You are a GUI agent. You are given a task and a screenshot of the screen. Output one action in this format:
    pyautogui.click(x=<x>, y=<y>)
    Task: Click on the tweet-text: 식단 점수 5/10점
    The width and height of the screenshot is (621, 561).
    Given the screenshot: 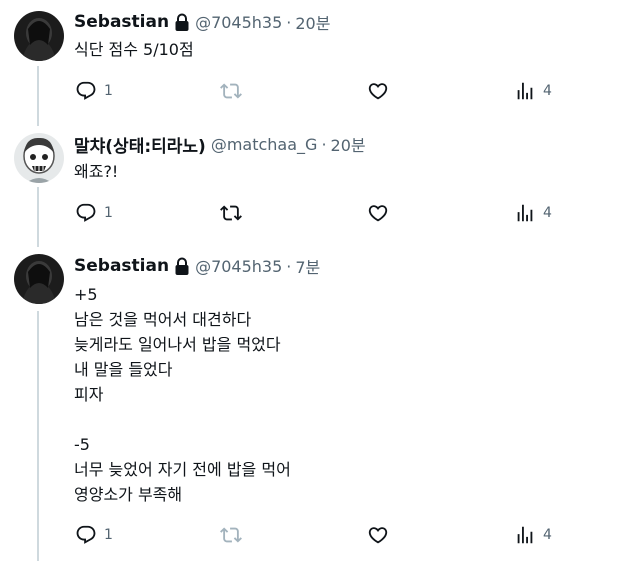 What is the action you would take?
    pyautogui.click(x=134, y=49)
    